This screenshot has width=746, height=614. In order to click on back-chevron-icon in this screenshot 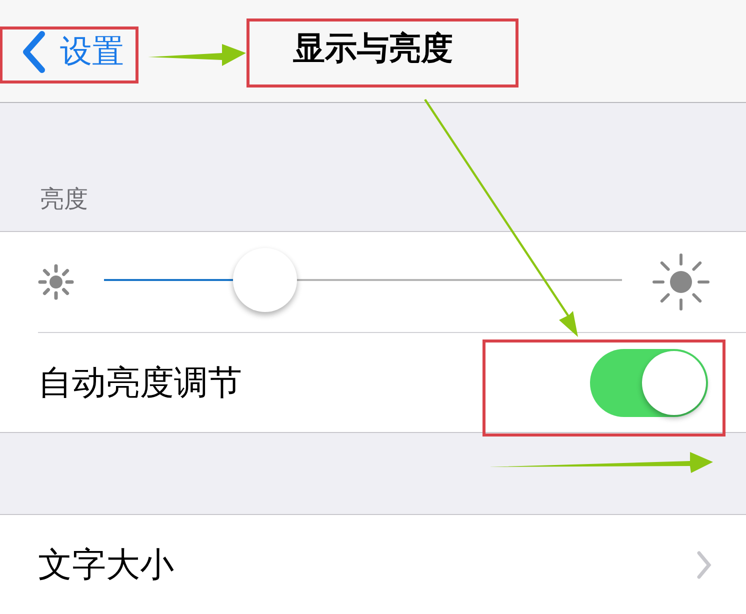, I will do `click(34, 52)`.